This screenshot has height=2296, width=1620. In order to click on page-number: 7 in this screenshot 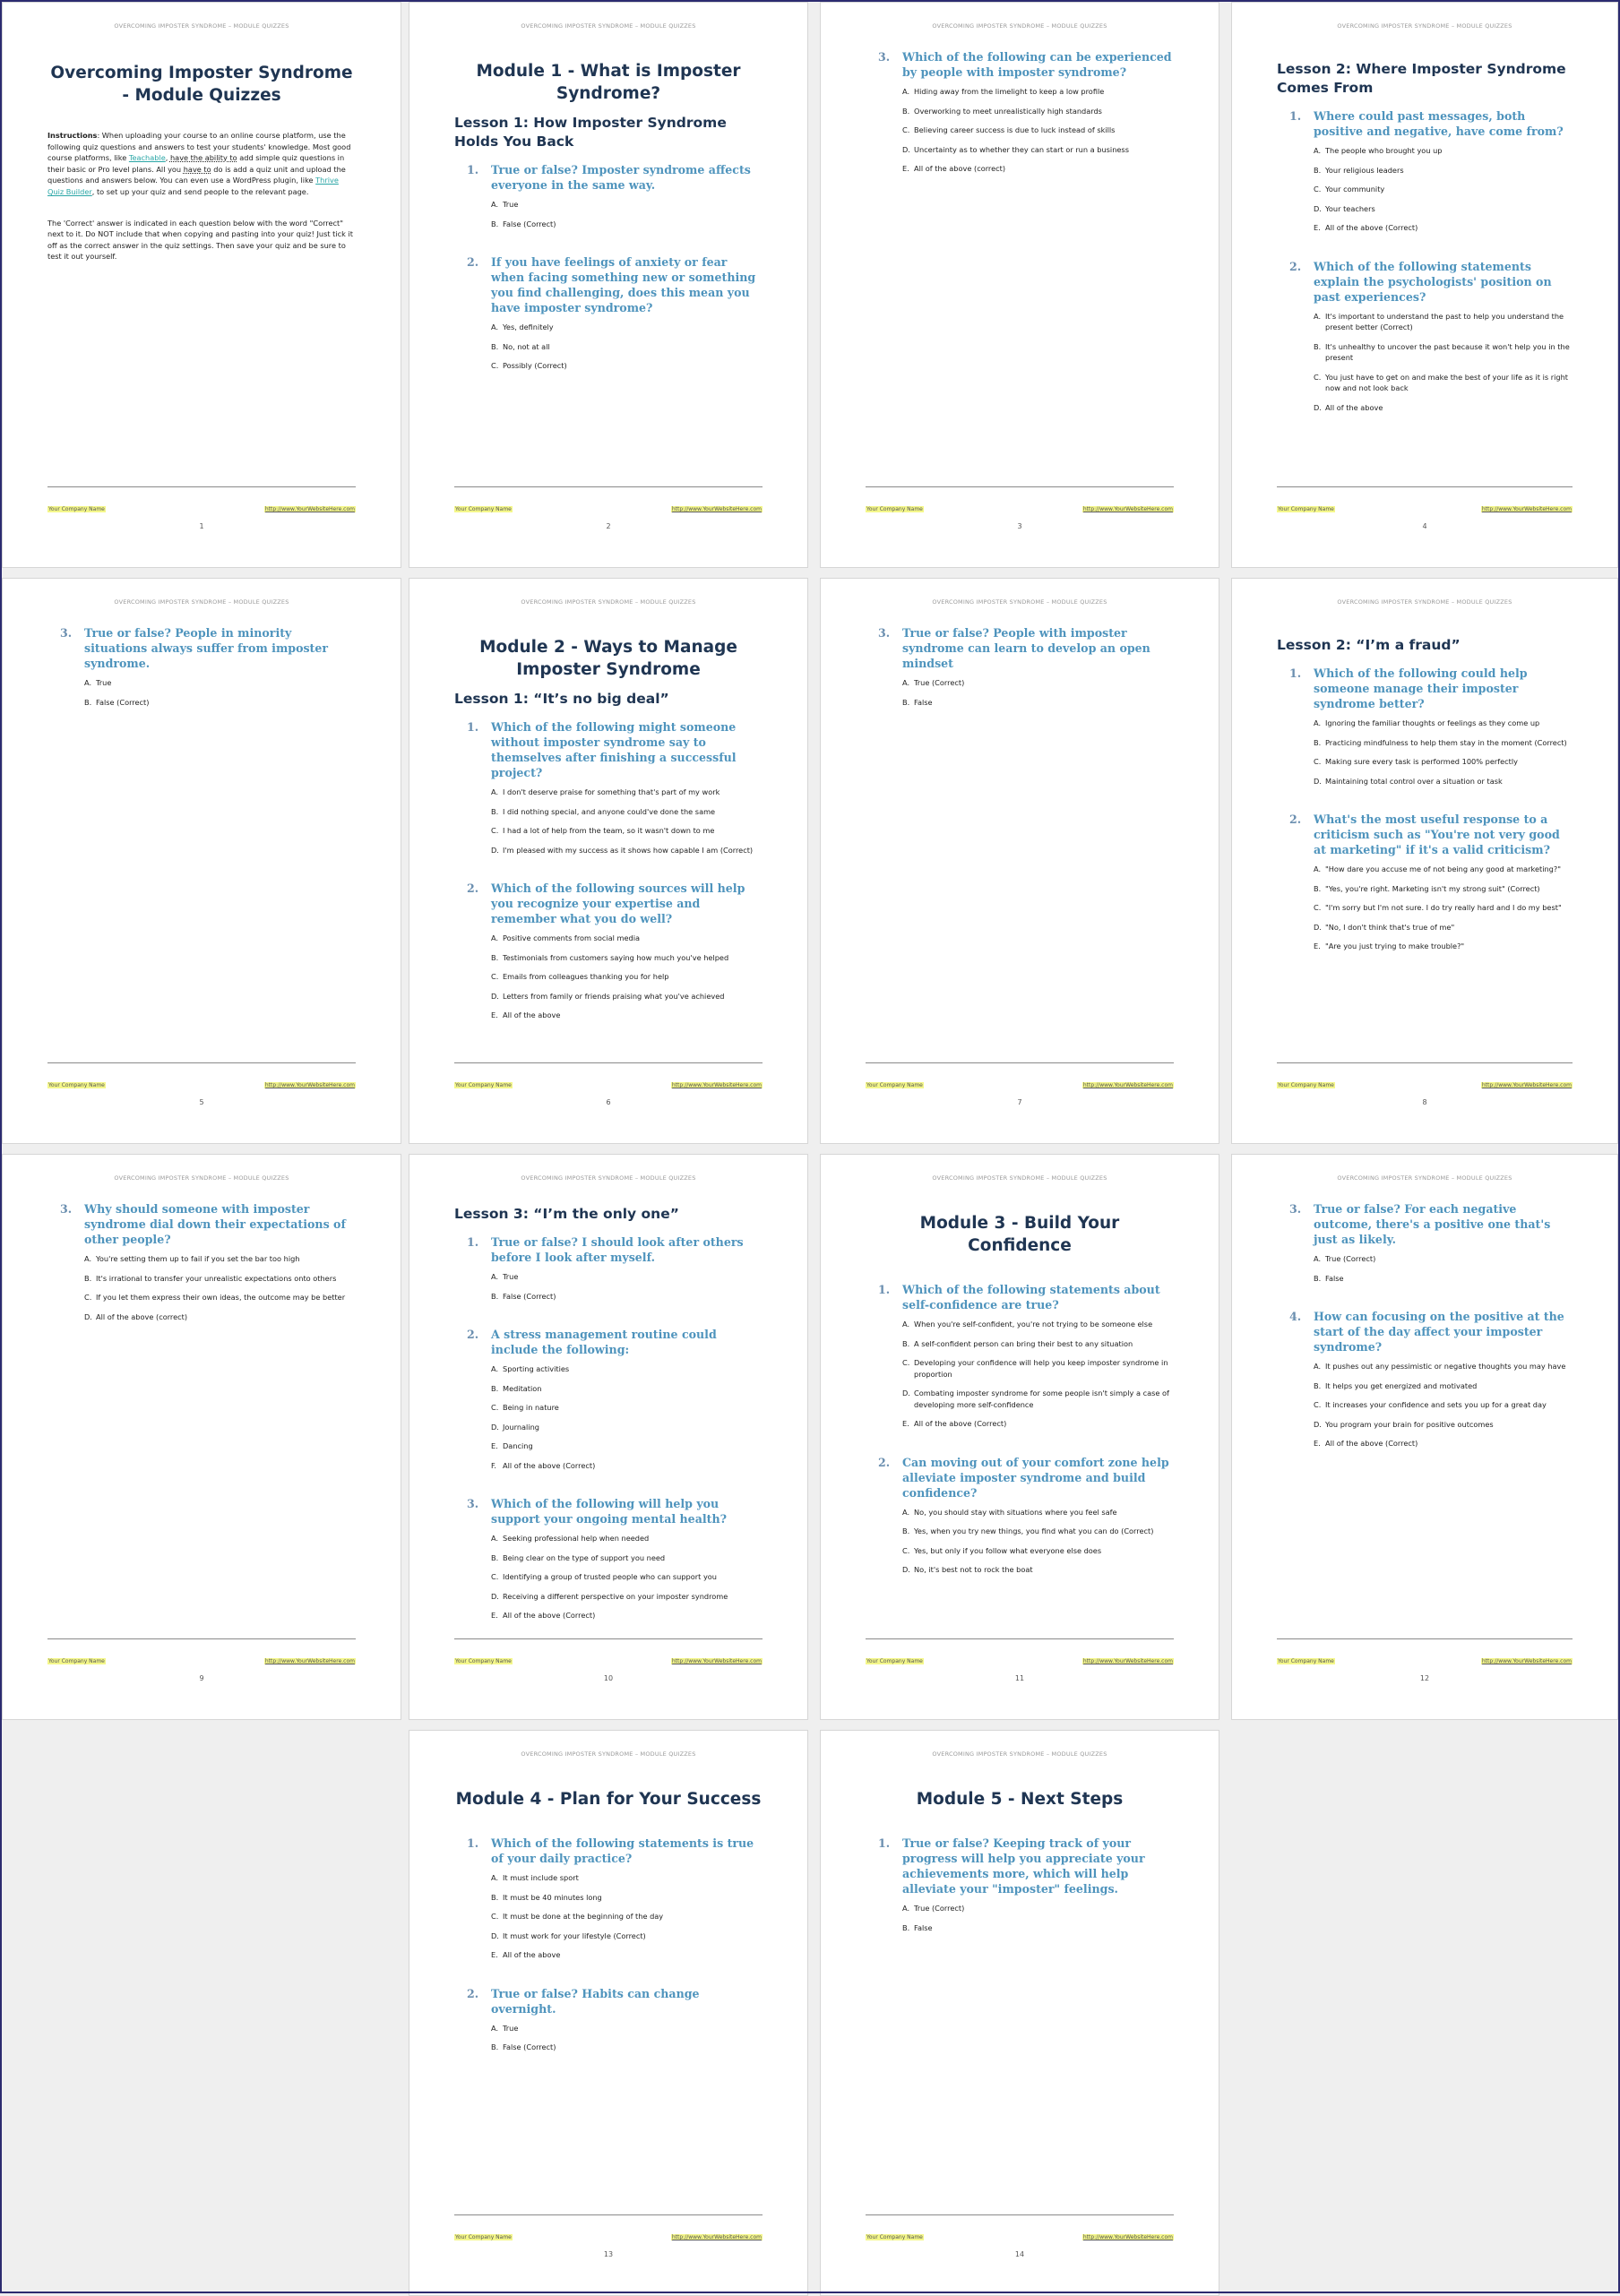, I will do `click(1020, 1102)`.